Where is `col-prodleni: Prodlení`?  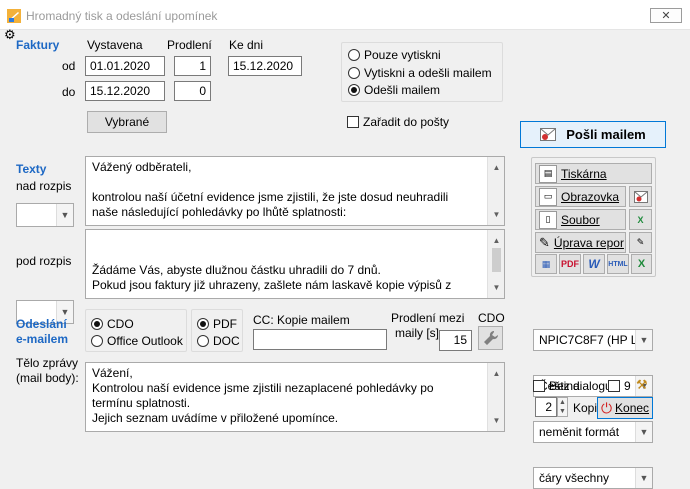
col-prodleni: Prodlení is located at coordinates (189, 45).